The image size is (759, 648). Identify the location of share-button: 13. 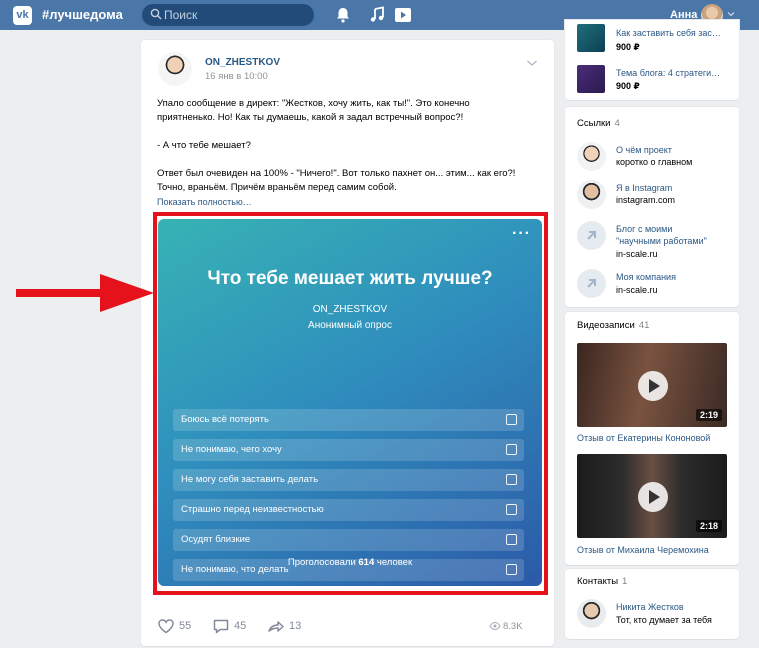
(287, 626).